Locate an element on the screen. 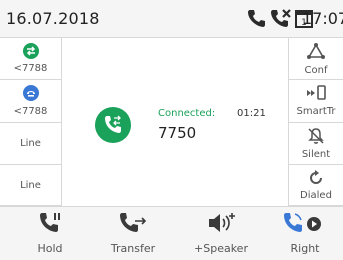 The width and height of the screenshot is (343, 260). line-key-2: <7788 is located at coordinates (31, 101).